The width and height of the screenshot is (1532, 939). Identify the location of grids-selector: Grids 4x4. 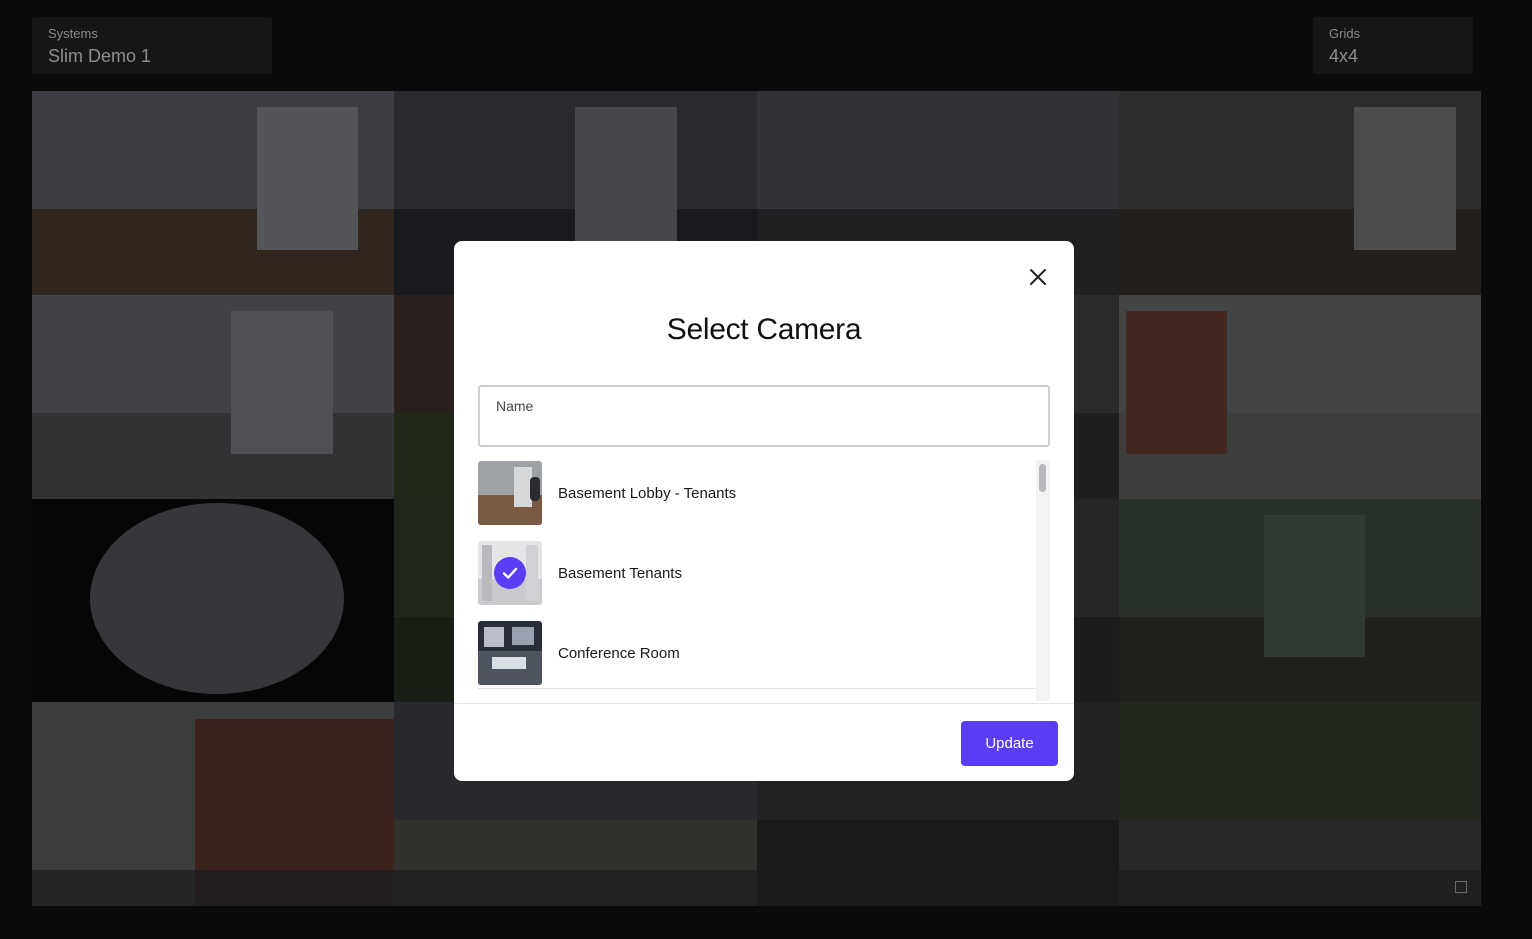
(1393, 45).